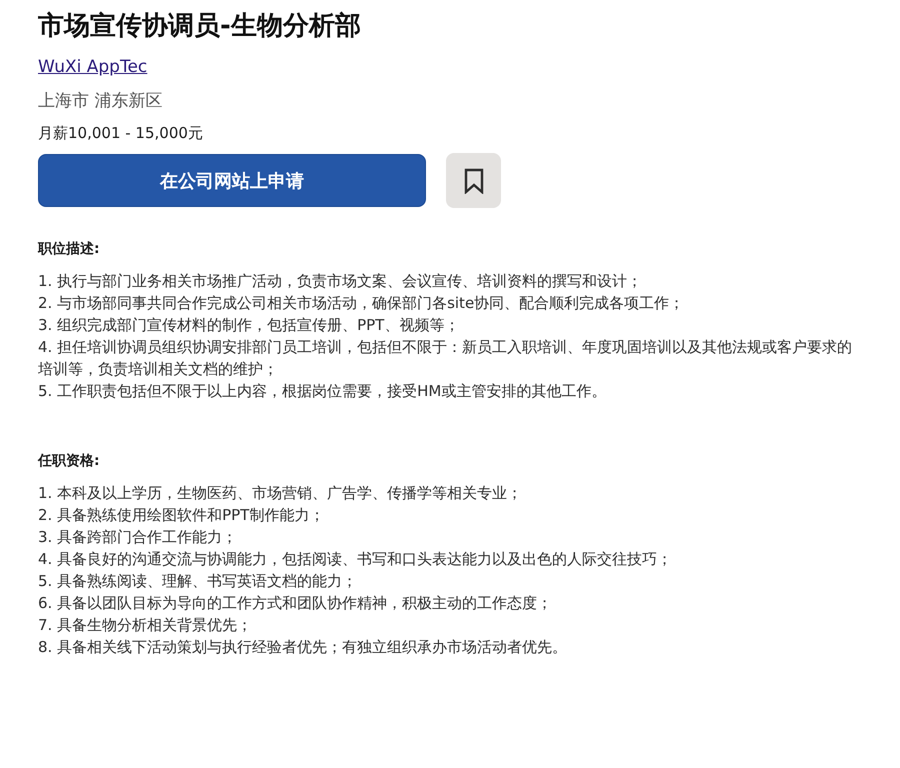 This screenshot has width=900, height=768. What do you see at coordinates (303, 647) in the screenshot?
I see `list-item: 8. 具备相关线下活动策划与执行经验者优先；有独立组织承办市场活动者优先。` at bounding box center [303, 647].